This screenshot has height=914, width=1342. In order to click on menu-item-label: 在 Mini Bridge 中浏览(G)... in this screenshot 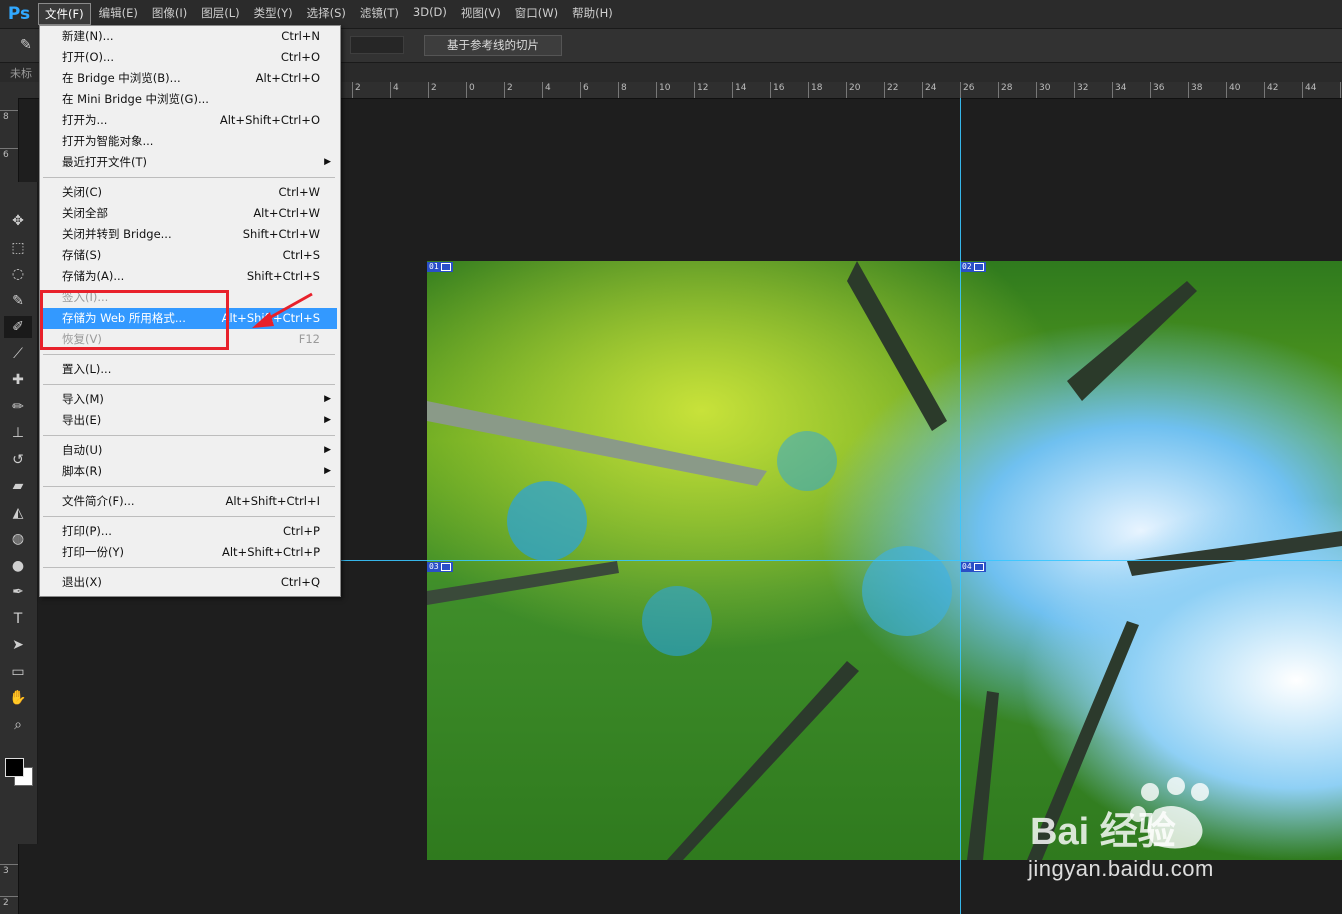, I will do `click(135, 99)`.